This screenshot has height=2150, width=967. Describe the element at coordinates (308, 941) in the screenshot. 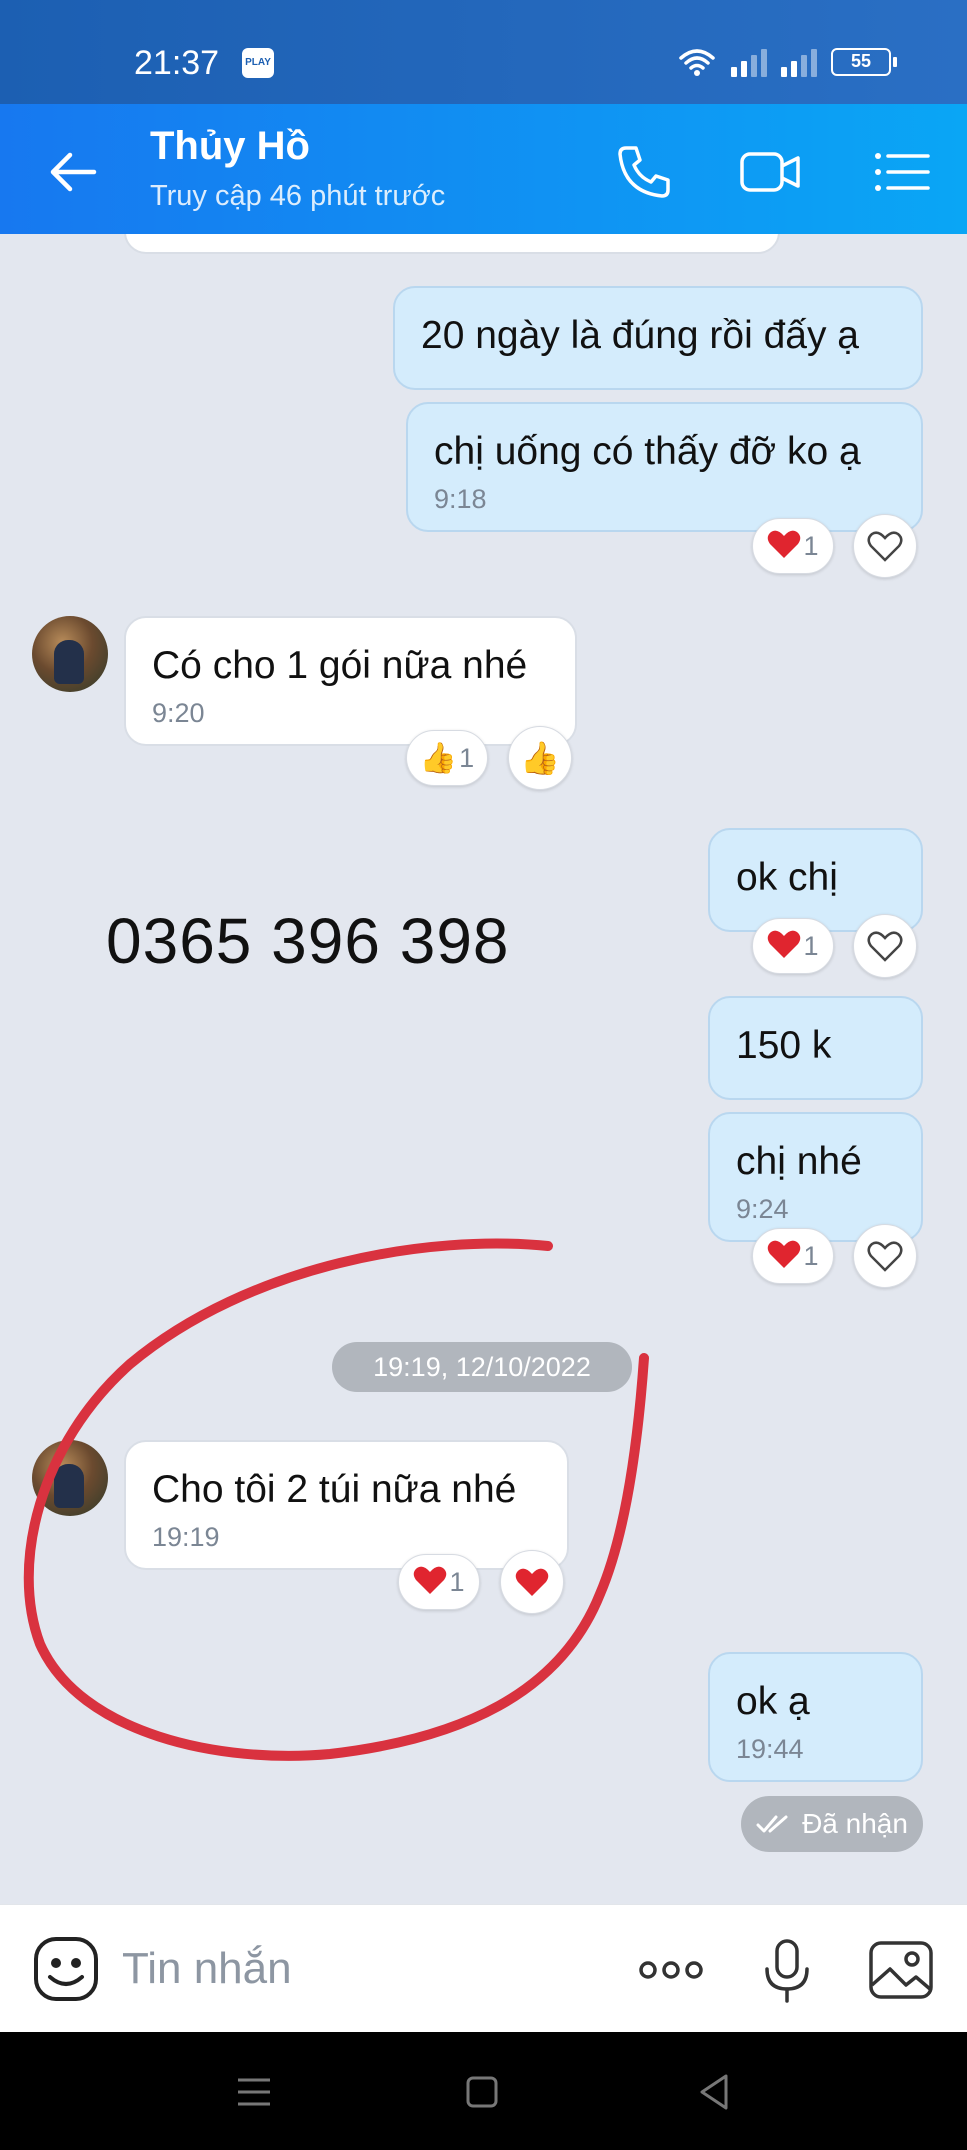

I see `overlay-phone-number: 0365 396 398` at that location.